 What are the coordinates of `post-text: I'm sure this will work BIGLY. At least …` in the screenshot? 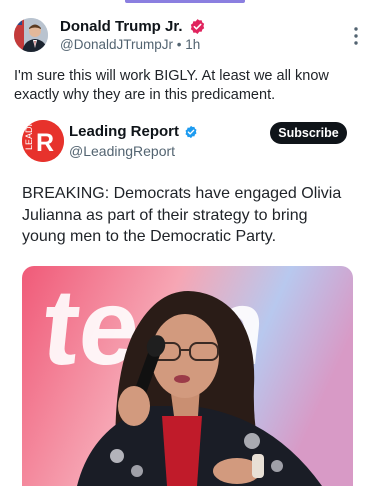 It's located at (171, 85).